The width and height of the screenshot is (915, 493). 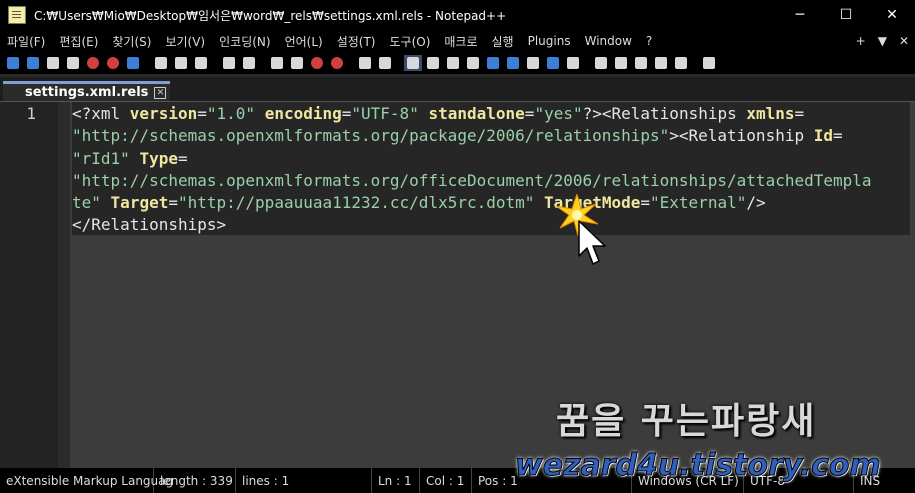 I want to click on monitoring-icon, so click(x=553, y=63).